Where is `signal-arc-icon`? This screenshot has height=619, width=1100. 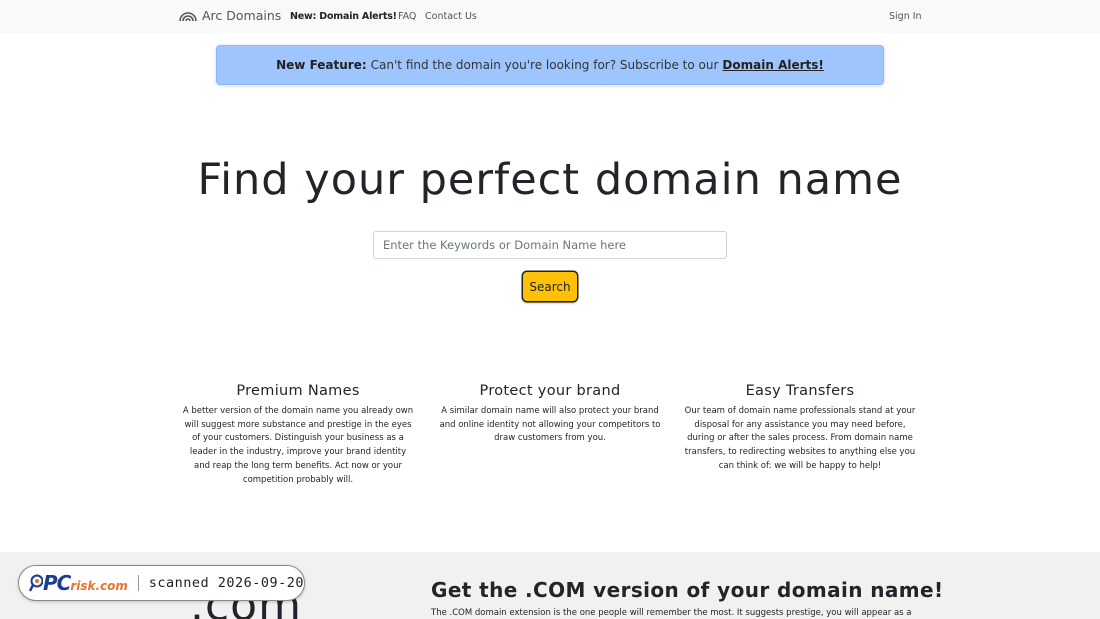
signal-arc-icon is located at coordinates (188, 16).